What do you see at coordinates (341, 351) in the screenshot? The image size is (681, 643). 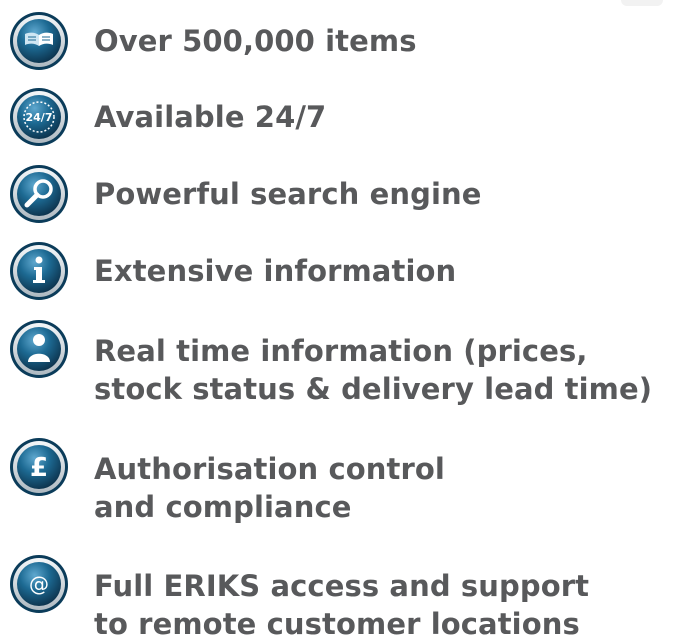 I see `feature-line: Real time information (prices,` at bounding box center [341, 351].